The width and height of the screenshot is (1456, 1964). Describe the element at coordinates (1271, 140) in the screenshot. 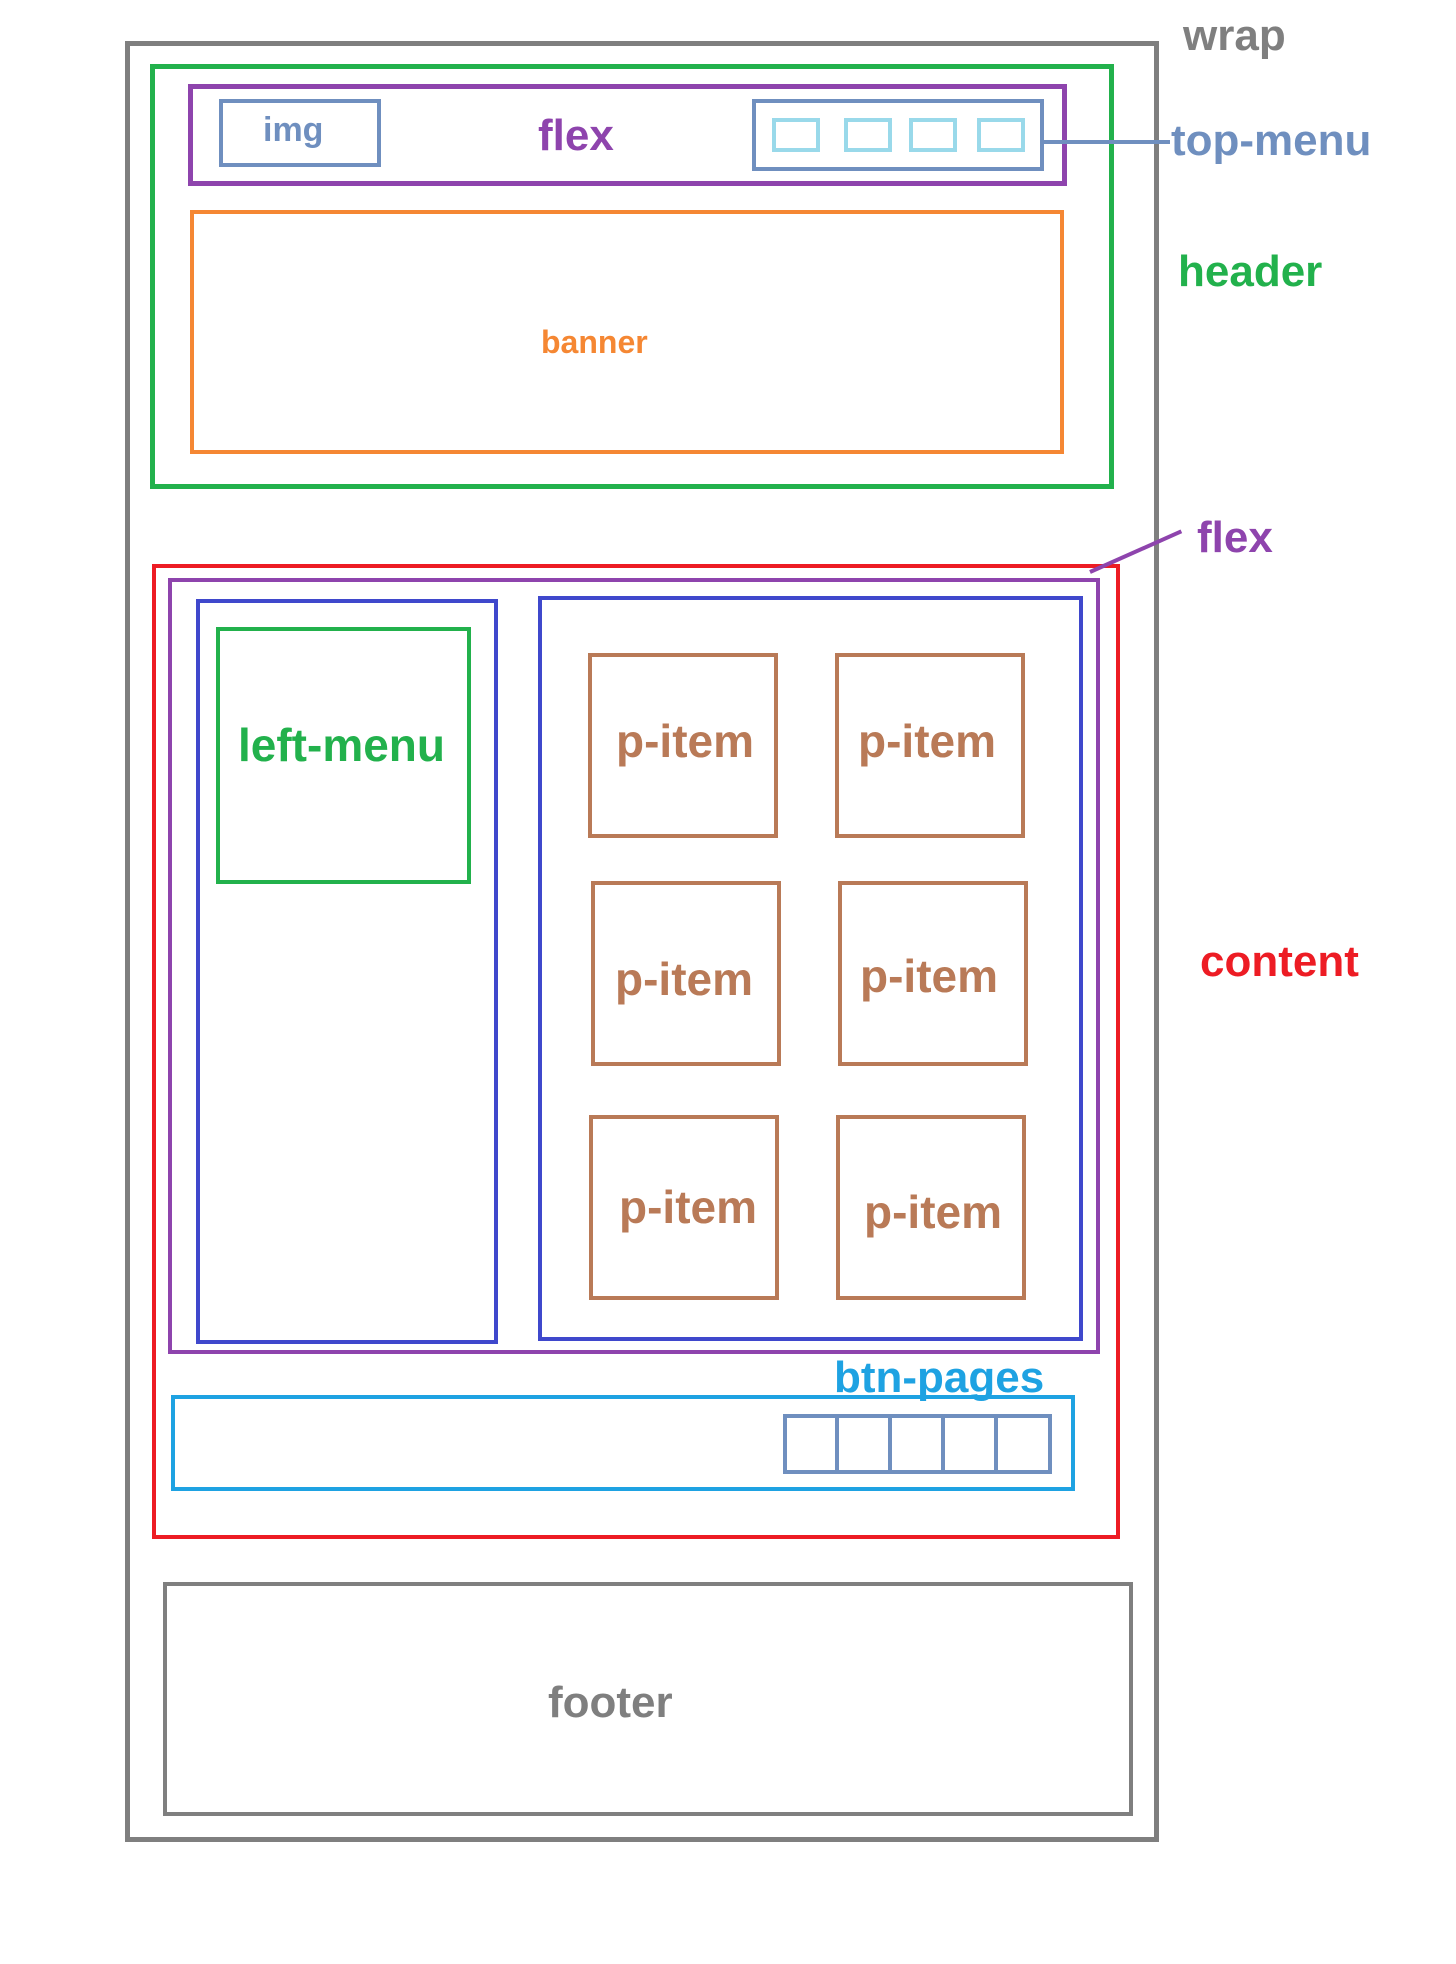

I see `top-menu-label: top-menu` at that location.